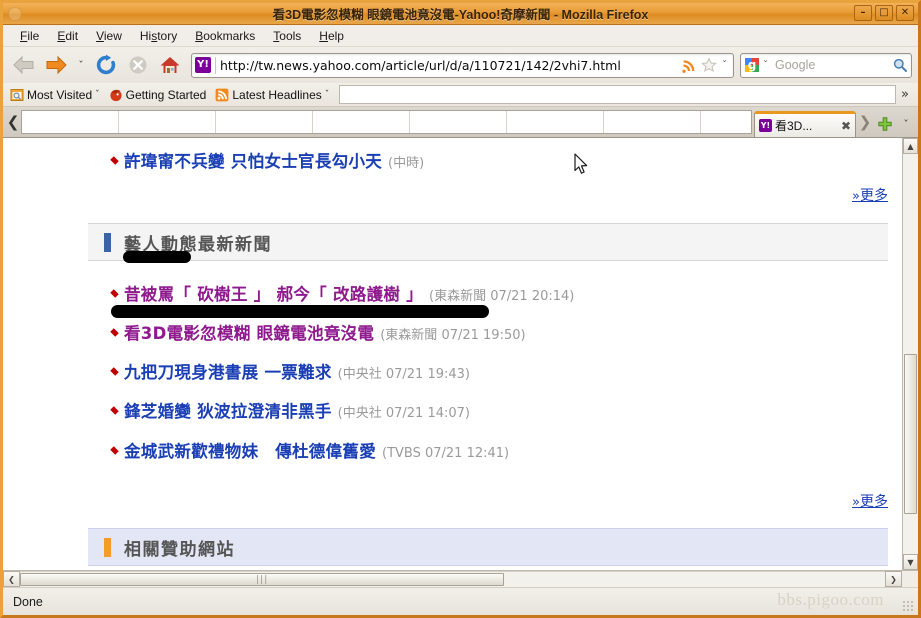 The image size is (921, 618). What do you see at coordinates (60, 94) in the screenshot?
I see `bookmark-most-visited-label: Most Visited` at bounding box center [60, 94].